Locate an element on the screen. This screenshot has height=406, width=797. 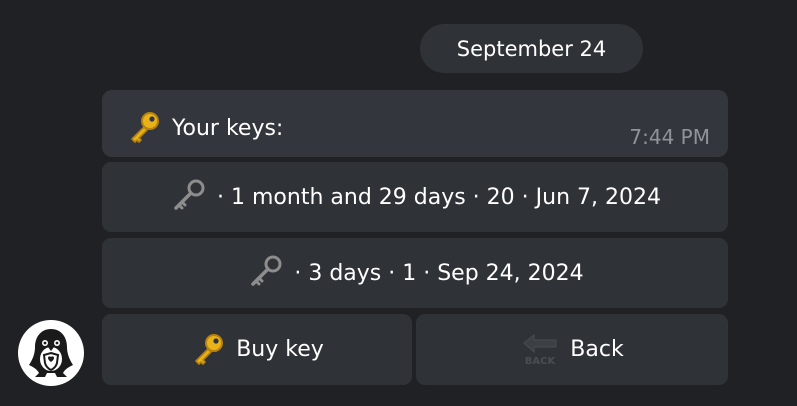
penguin-shield-icon is located at coordinates (51, 353).